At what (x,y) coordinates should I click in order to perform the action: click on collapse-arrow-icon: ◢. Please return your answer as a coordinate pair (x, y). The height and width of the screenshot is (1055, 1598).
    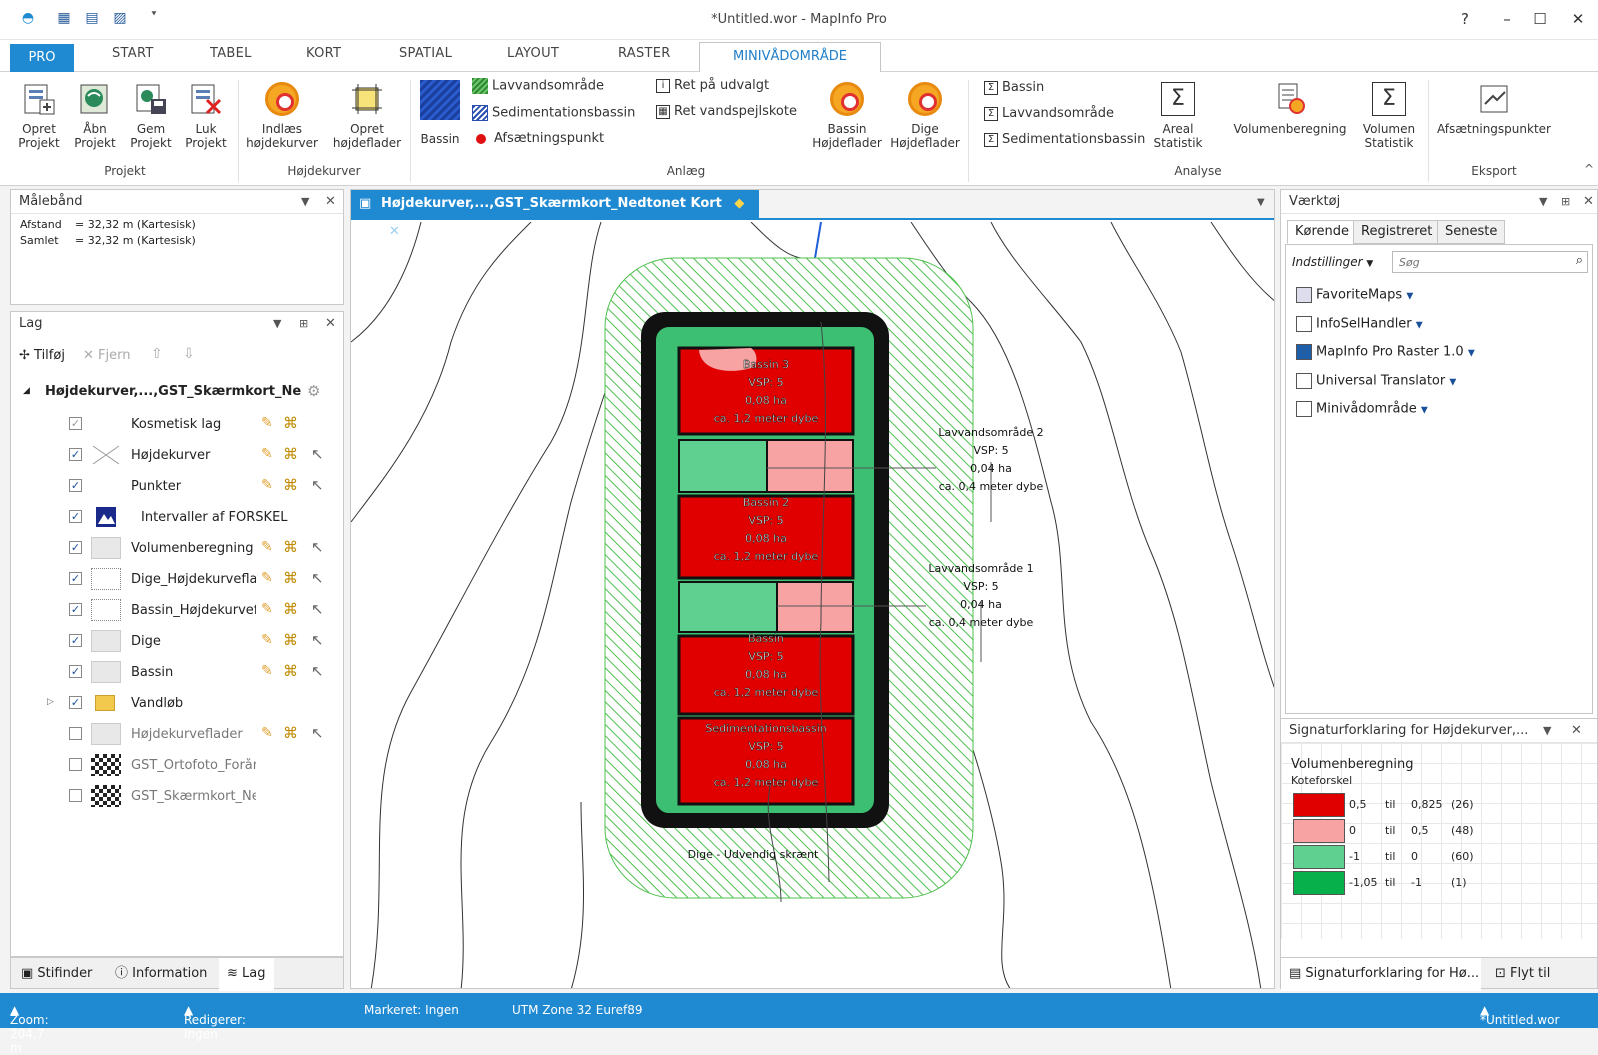
    Looking at the image, I should click on (26, 391).